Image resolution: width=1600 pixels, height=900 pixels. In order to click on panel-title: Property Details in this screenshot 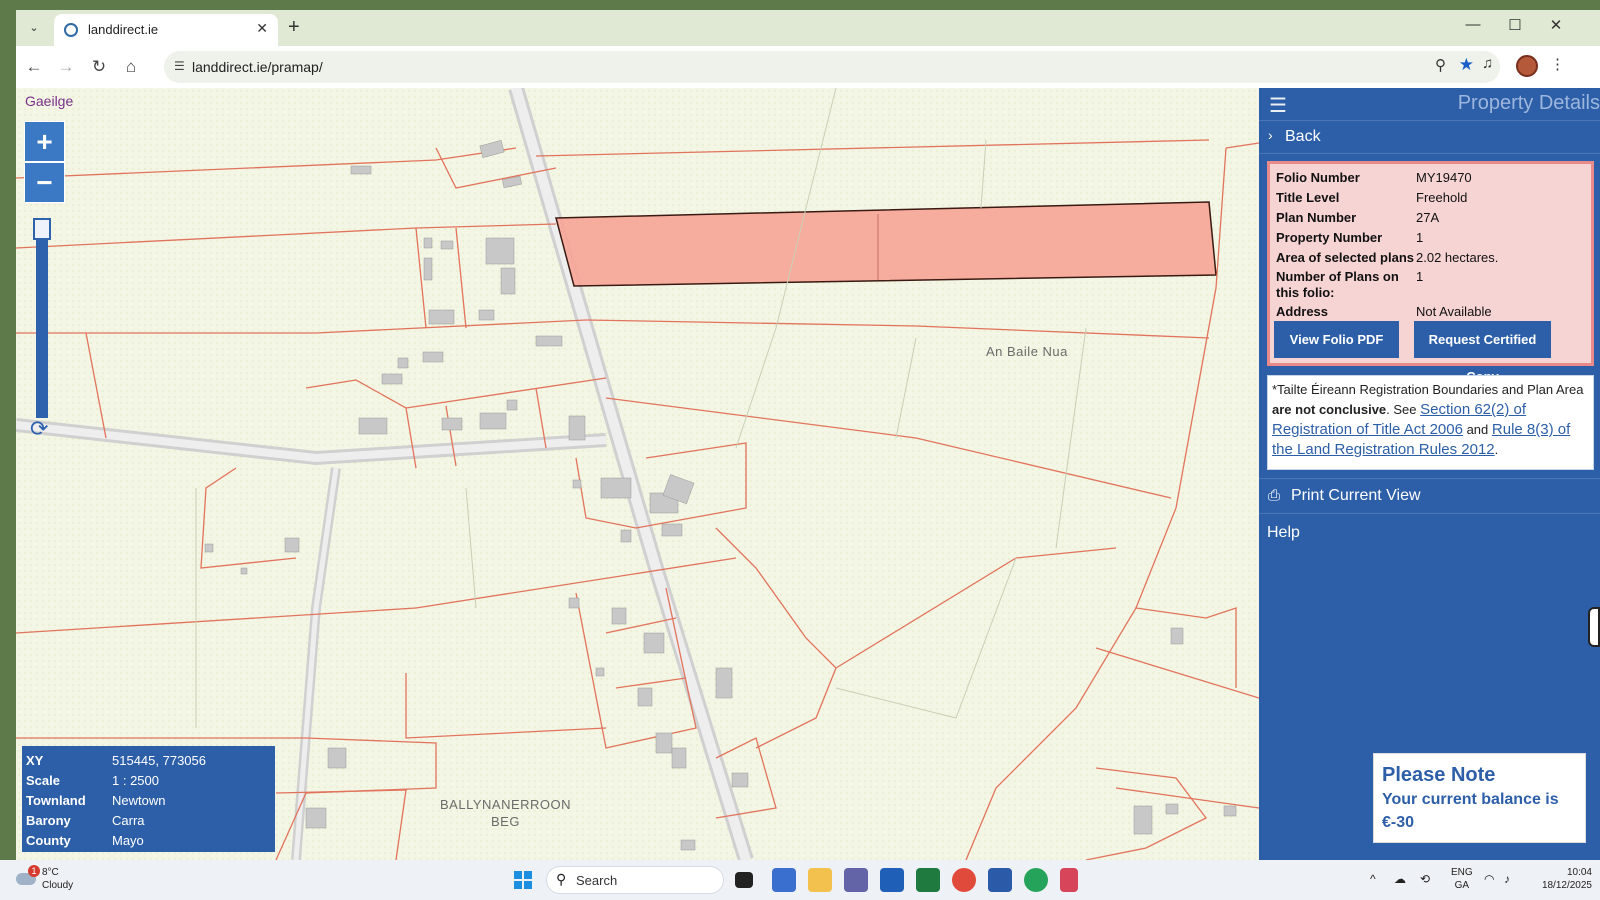, I will do `click(1528, 103)`.